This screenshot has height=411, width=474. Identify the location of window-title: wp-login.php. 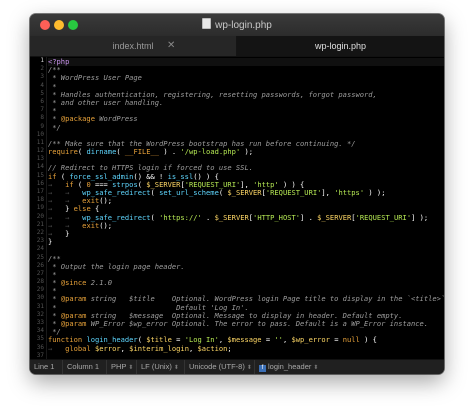
(237, 24).